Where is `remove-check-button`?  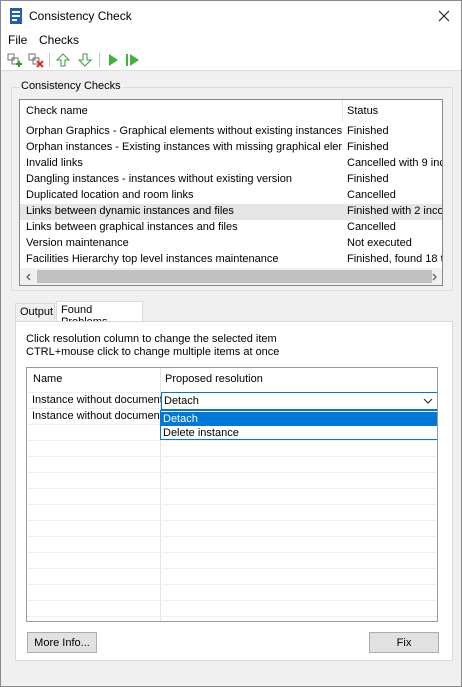 remove-check-button is located at coordinates (36, 60).